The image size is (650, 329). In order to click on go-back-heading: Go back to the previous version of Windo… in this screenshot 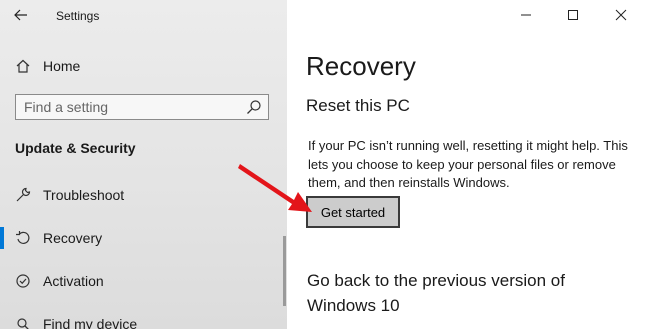, I will do `click(436, 293)`.